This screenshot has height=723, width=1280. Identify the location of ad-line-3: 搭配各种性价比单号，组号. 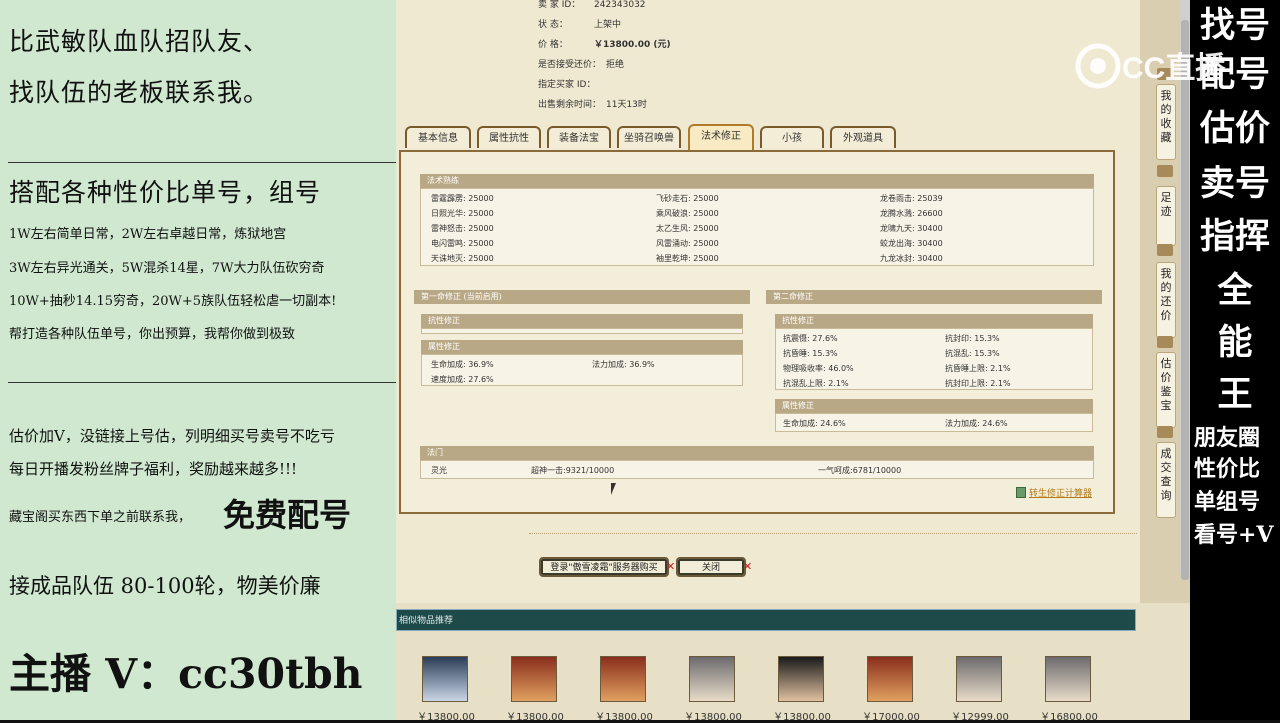
(165, 192).